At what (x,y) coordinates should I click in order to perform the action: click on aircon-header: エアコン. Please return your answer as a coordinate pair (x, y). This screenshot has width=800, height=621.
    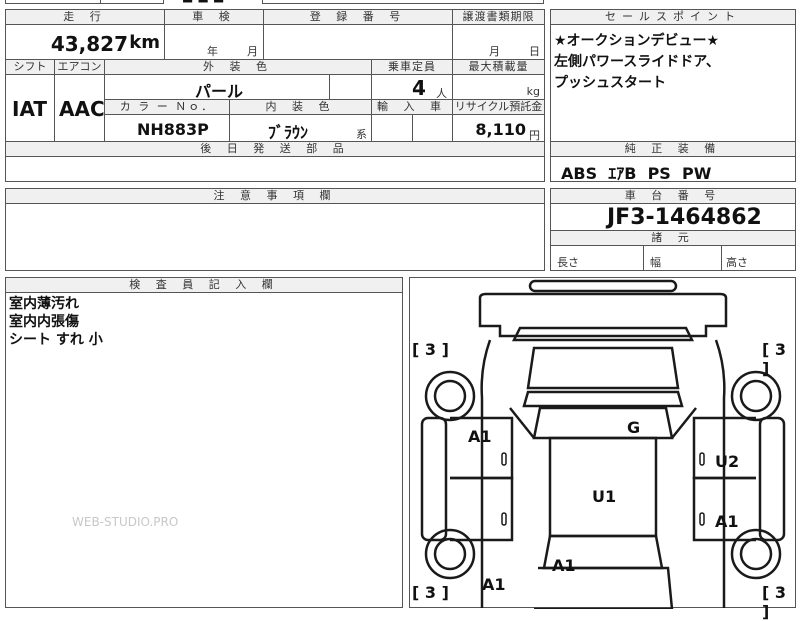
    Looking at the image, I should click on (79, 67).